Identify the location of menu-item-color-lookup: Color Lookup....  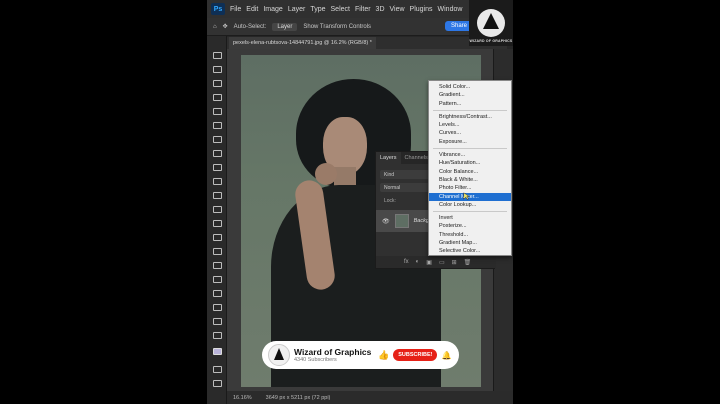
(470, 205).